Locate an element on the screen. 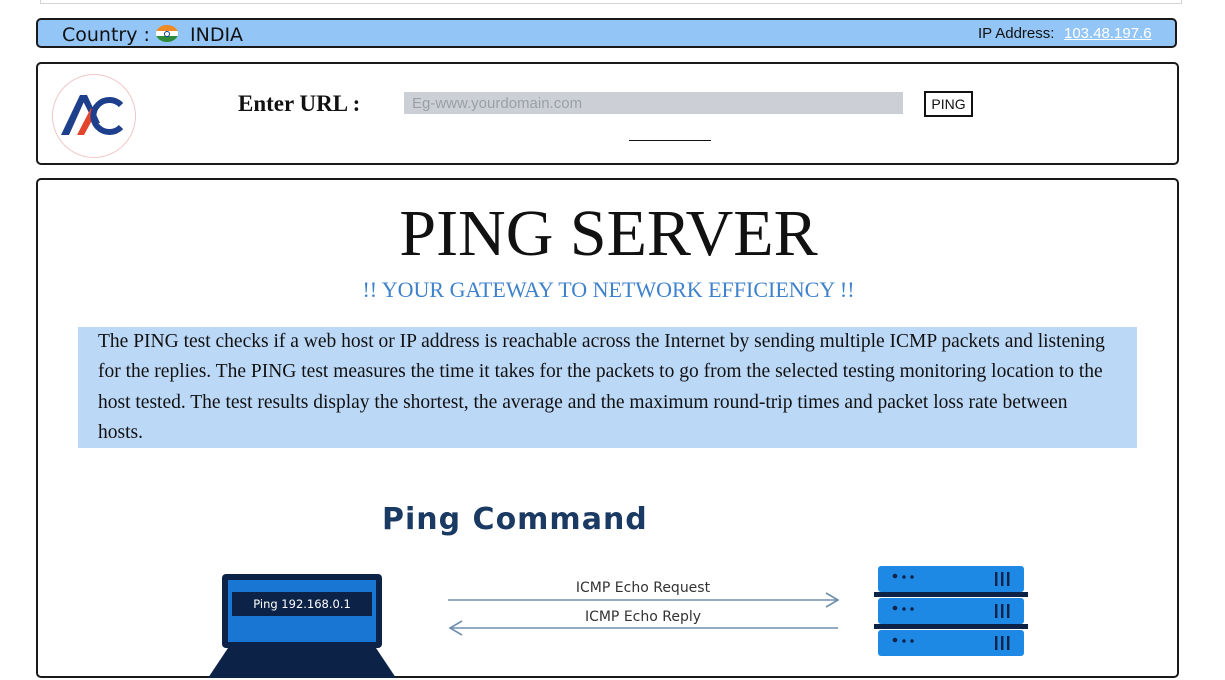 The height and width of the screenshot is (680, 1225). country-bar: Country : INDIA IP Address: 103.48.197.6 is located at coordinates (606, 33).